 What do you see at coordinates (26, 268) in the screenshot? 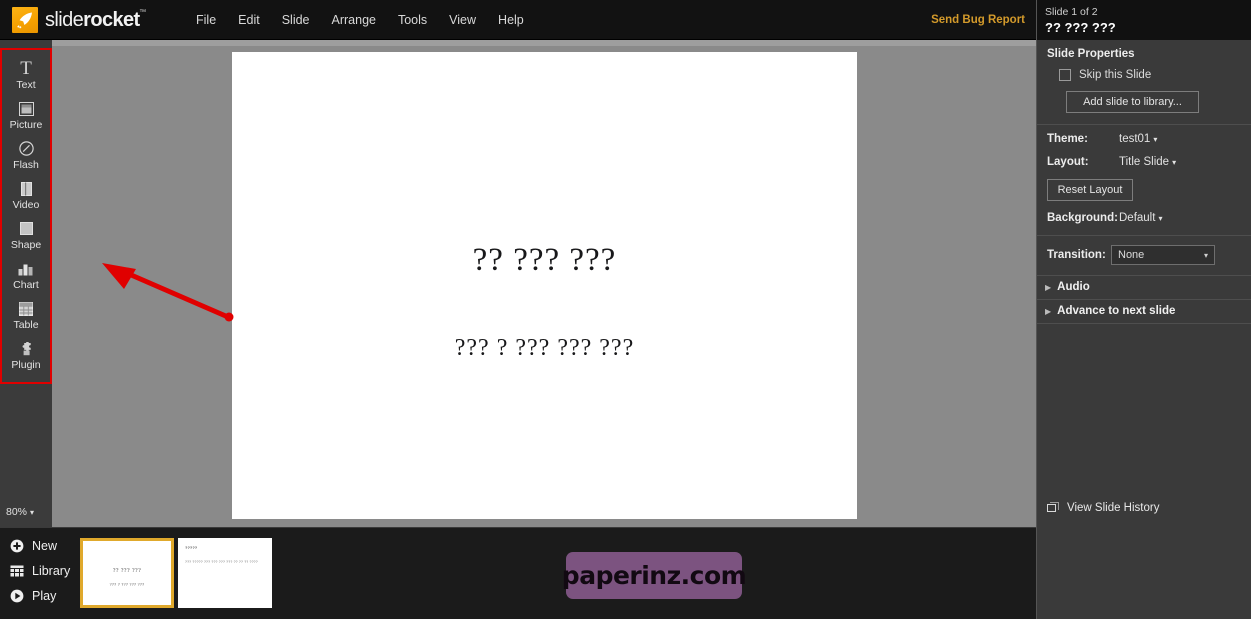
I see `chart-icon` at bounding box center [26, 268].